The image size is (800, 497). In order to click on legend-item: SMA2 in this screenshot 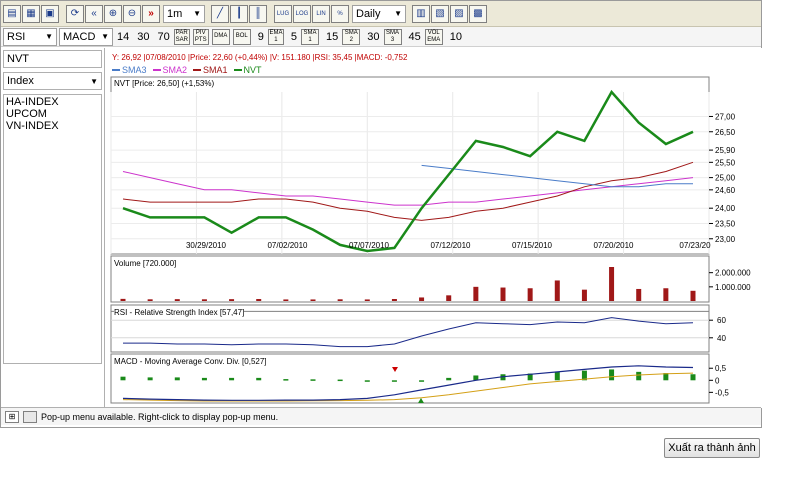, I will do `click(170, 70)`.